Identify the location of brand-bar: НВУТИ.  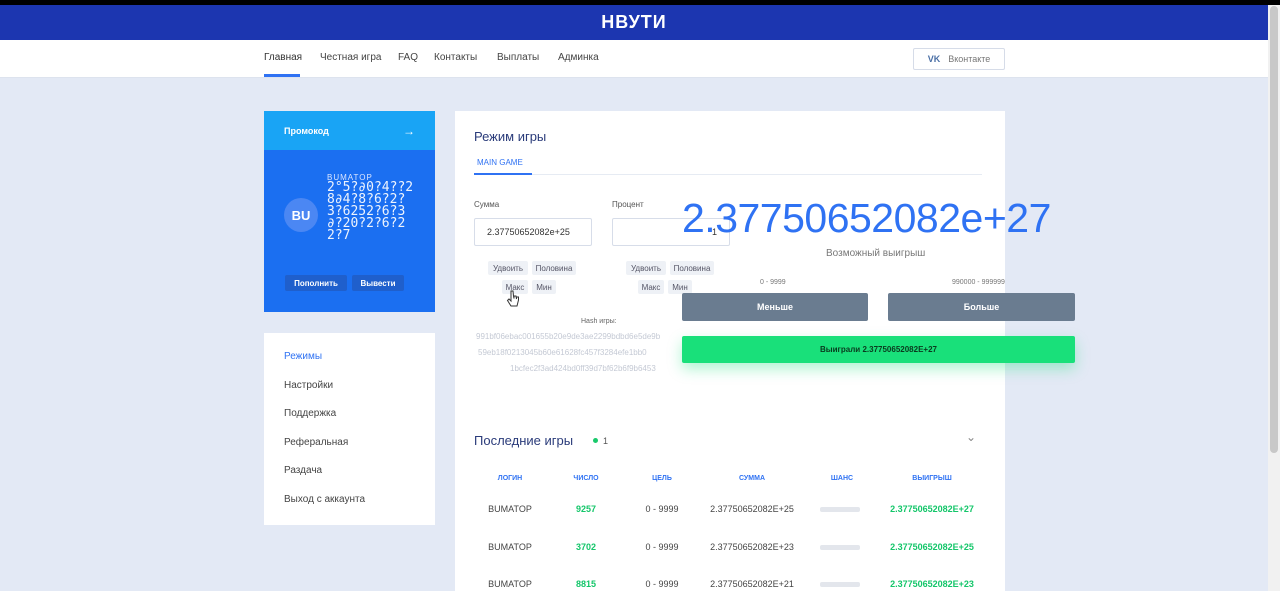
(634, 22).